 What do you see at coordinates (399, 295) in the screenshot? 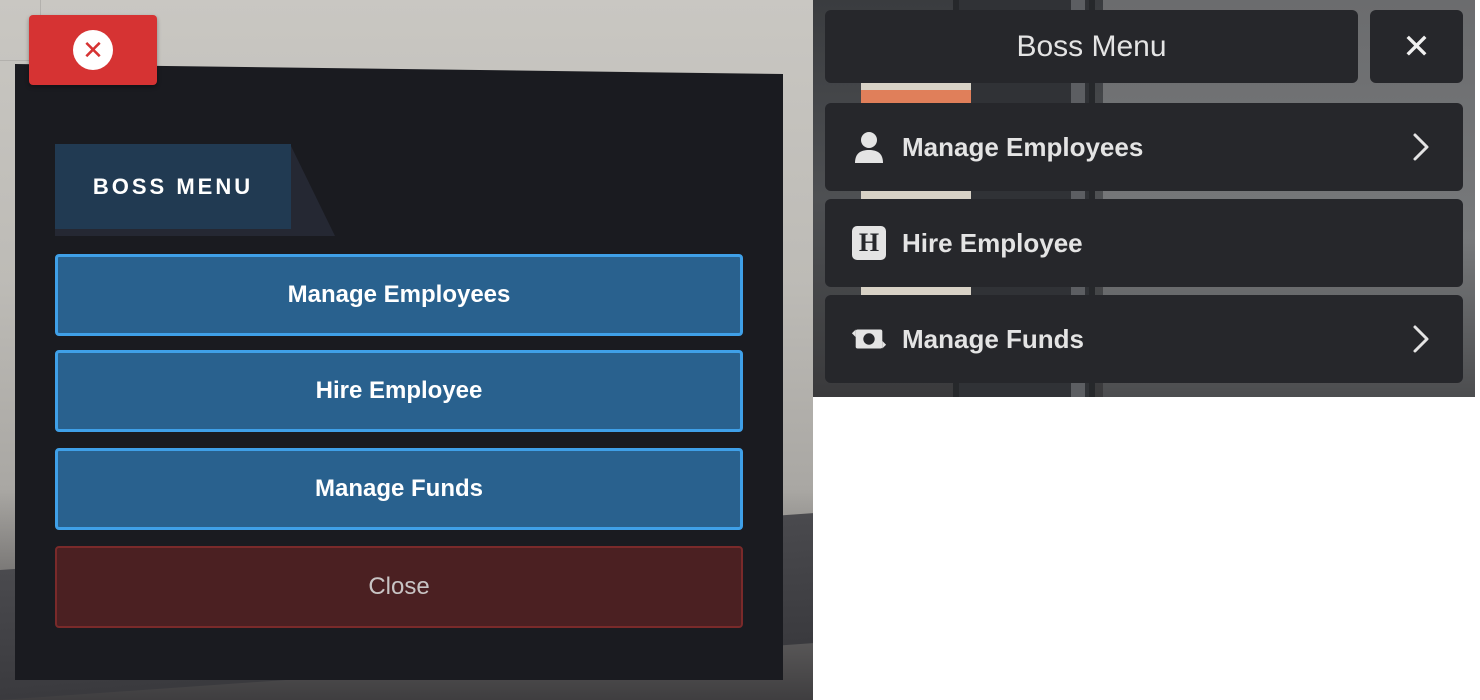
I see `legacy-manage-employees-button: Manage Employees` at bounding box center [399, 295].